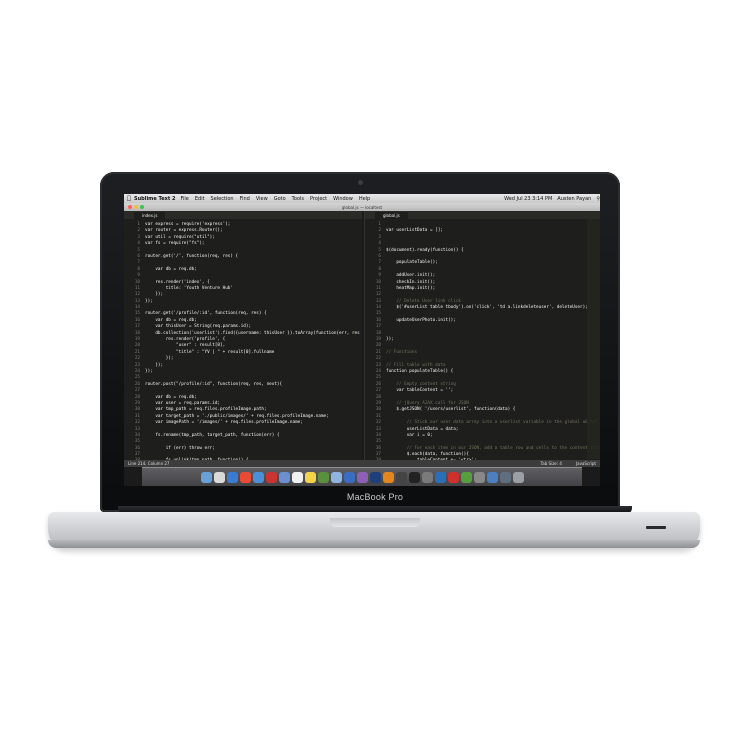 This screenshot has height=750, width=750. I want to click on tab-bar-left: index.js, so click(243, 215).